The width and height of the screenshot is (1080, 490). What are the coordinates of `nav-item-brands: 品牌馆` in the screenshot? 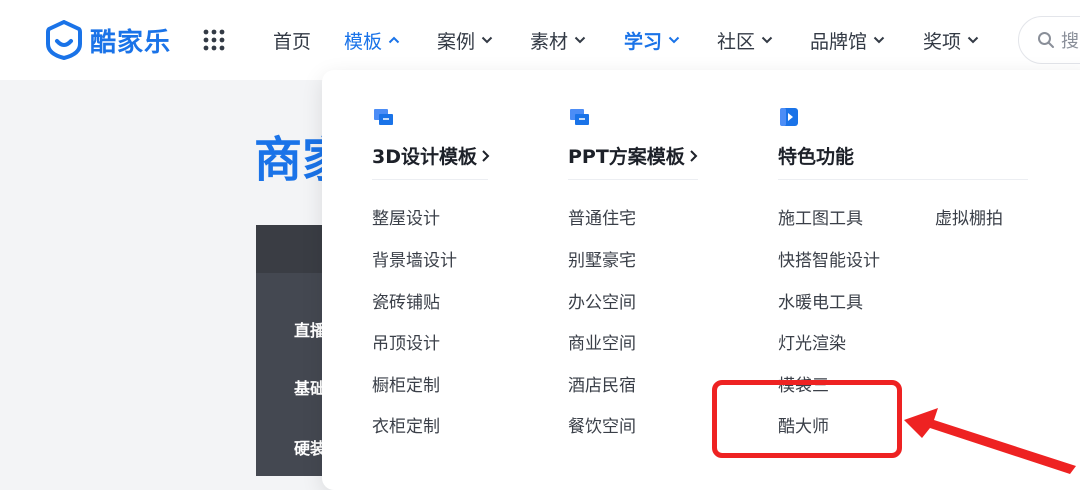 It's located at (847, 40).